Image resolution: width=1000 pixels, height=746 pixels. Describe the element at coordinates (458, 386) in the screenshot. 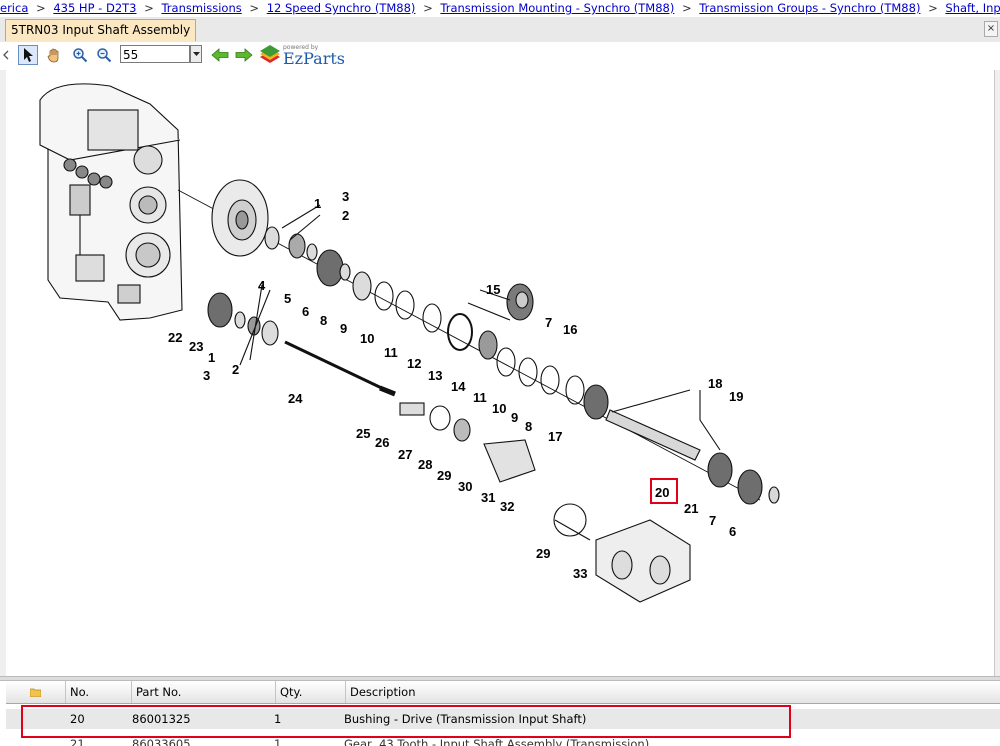

I see `callout-14: 14` at that location.